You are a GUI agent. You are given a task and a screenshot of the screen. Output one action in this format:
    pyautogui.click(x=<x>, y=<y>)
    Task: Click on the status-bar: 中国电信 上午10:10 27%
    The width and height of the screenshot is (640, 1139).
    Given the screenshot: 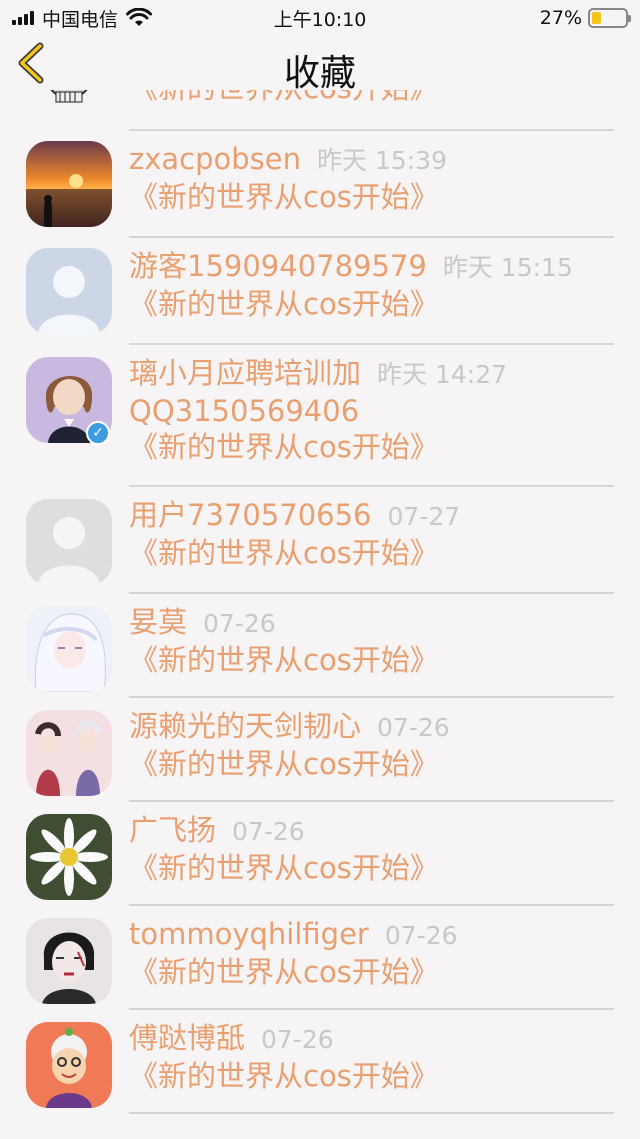 What is the action you would take?
    pyautogui.click(x=320, y=18)
    